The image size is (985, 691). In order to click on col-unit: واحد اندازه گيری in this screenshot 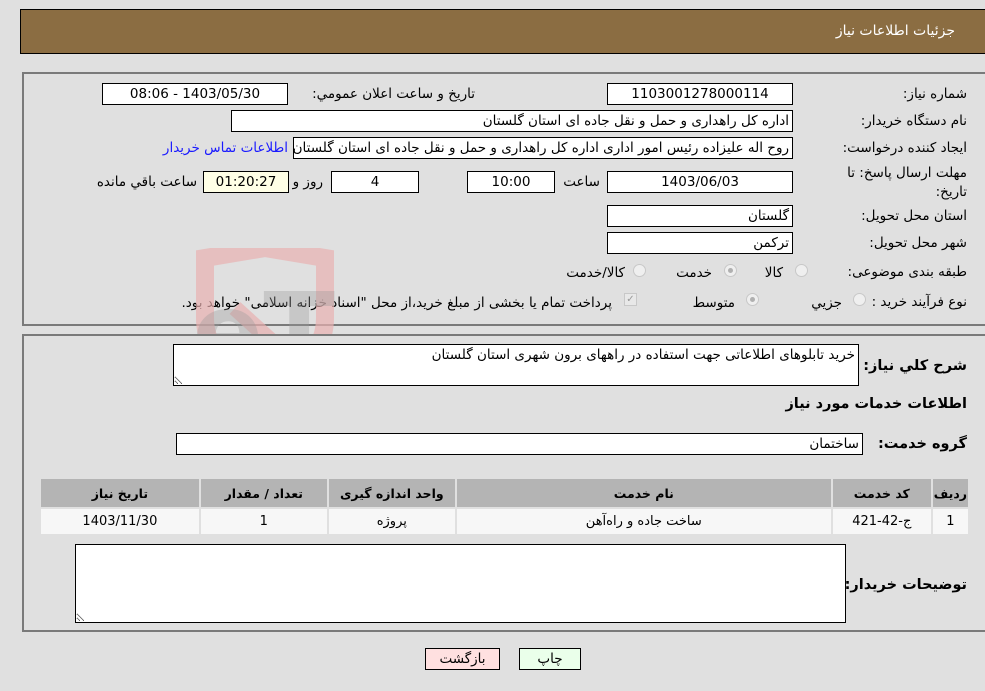, I will do `click(391, 493)`.